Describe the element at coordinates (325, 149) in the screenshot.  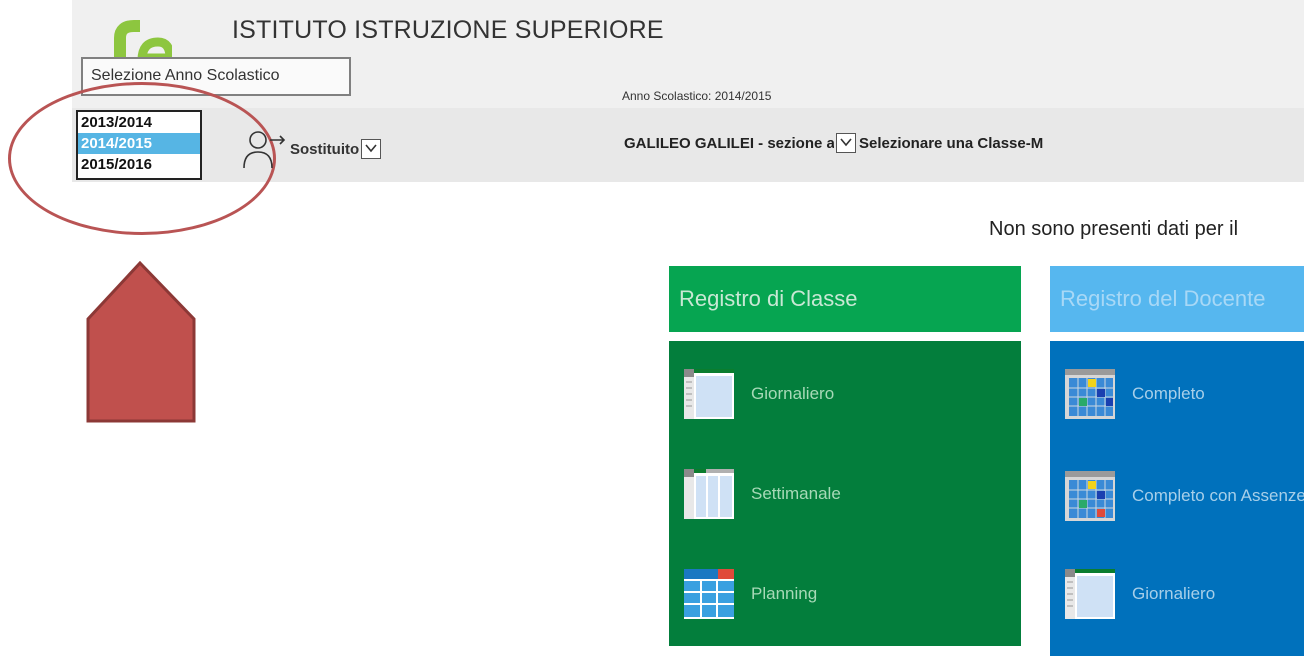
I see `substitute-label: Sostituito` at that location.